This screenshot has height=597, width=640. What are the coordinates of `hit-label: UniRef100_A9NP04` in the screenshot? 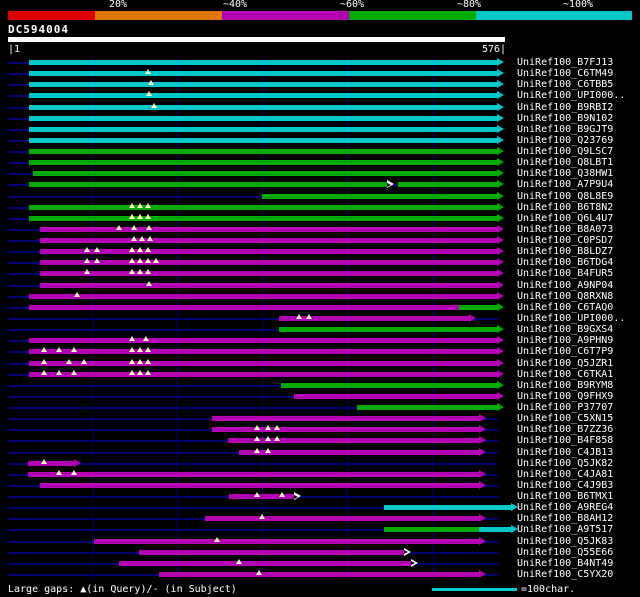 It's located at (565, 285).